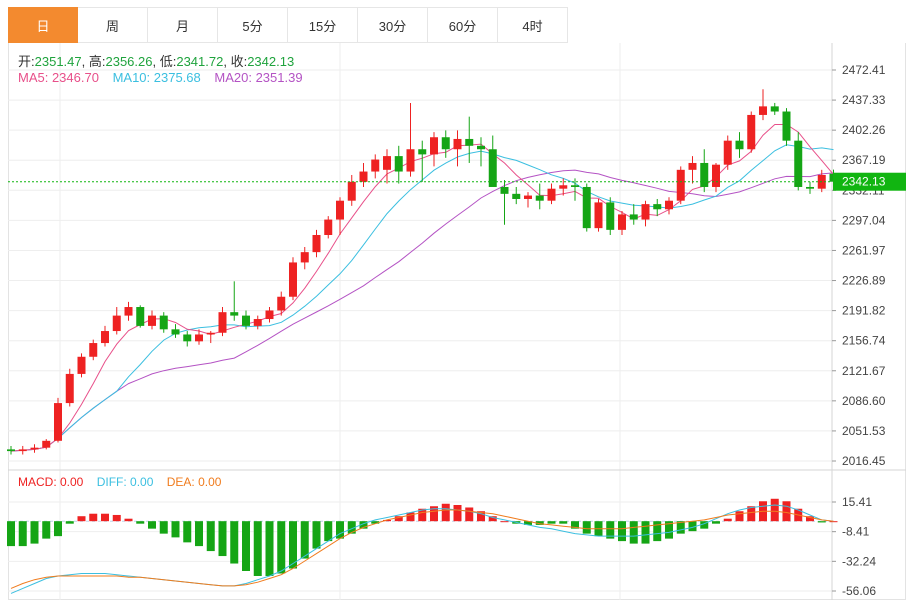 This screenshot has height=603, width=910. Describe the element at coordinates (124, 482) in the screenshot. I see `macd-legend: MACD: 0.00 DIFF: 0.00 DEA: 0.00` at that location.